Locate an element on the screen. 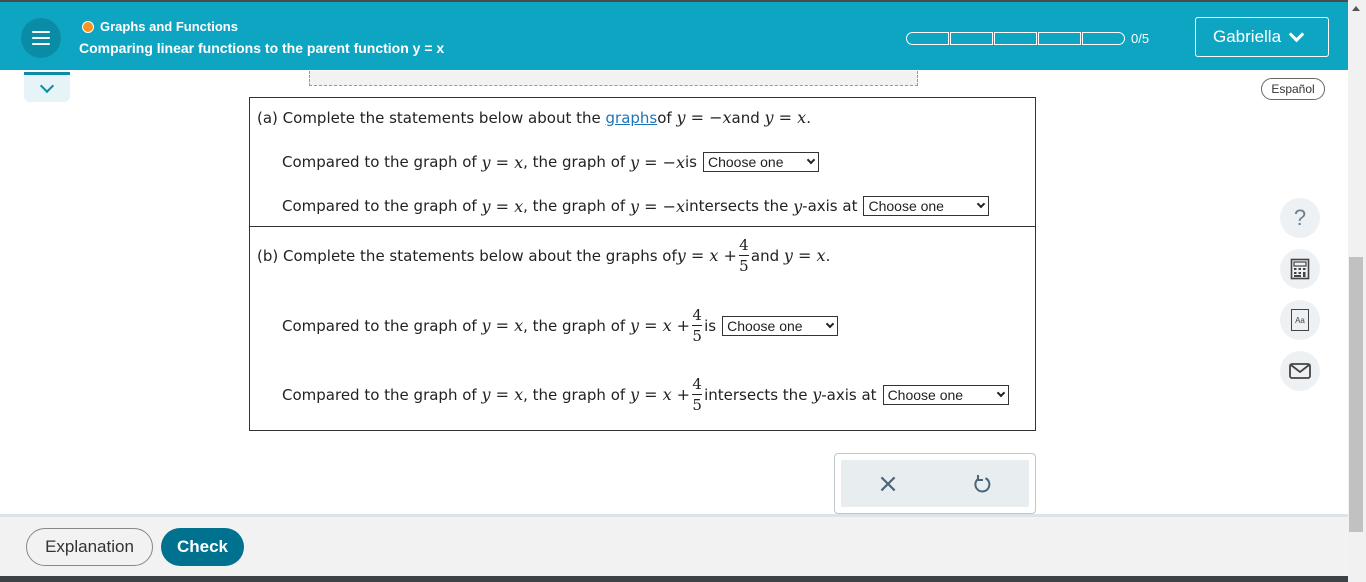 Image resolution: width=1366 pixels, height=582 pixels. close-icon: × is located at coordinates (888, 483).